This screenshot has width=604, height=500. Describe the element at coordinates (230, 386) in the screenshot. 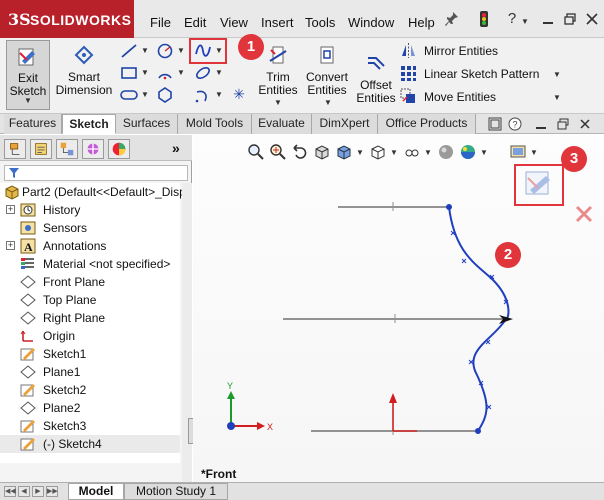

I see `triad-y-label: Y` at that location.